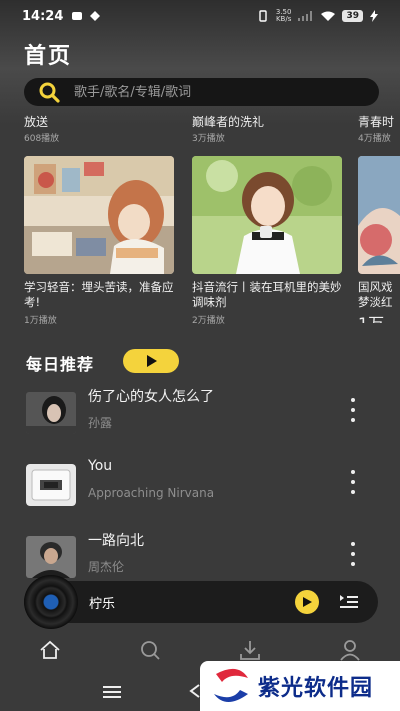 The width and height of the screenshot is (400, 711). I want to click on play-all-button, so click(151, 361).